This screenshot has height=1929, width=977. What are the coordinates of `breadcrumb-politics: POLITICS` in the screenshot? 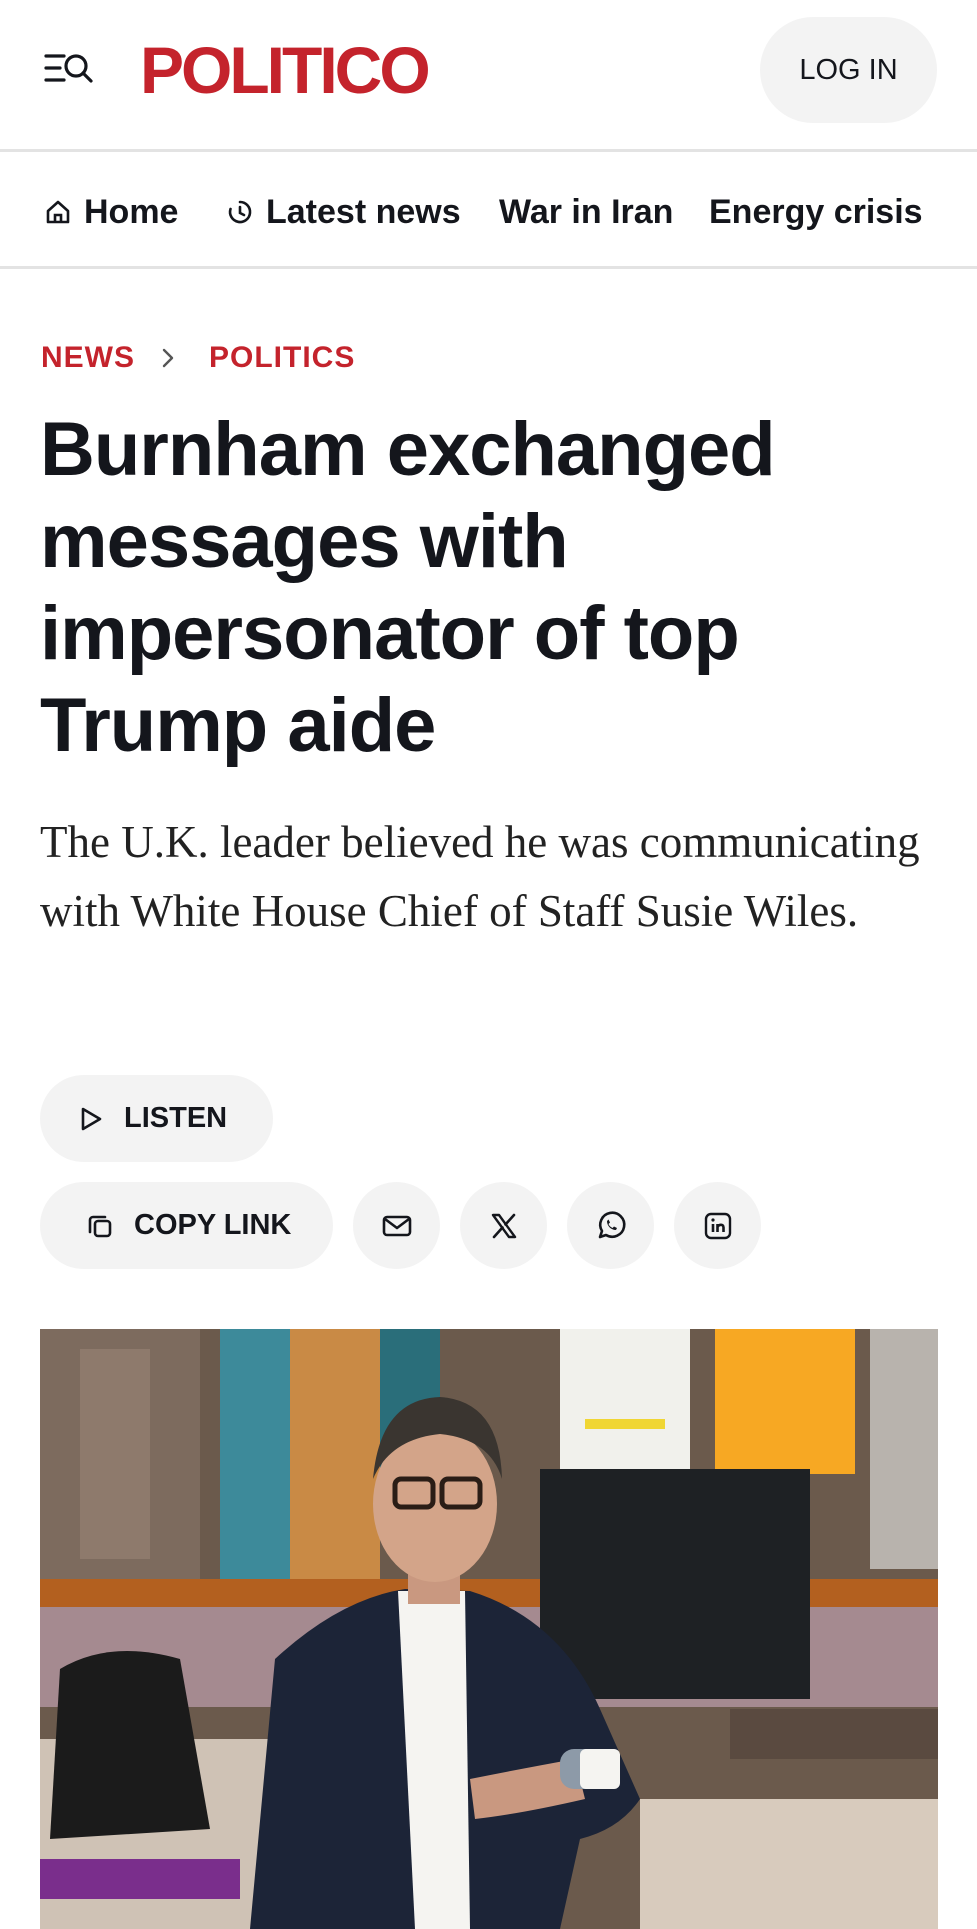 It's located at (282, 358).